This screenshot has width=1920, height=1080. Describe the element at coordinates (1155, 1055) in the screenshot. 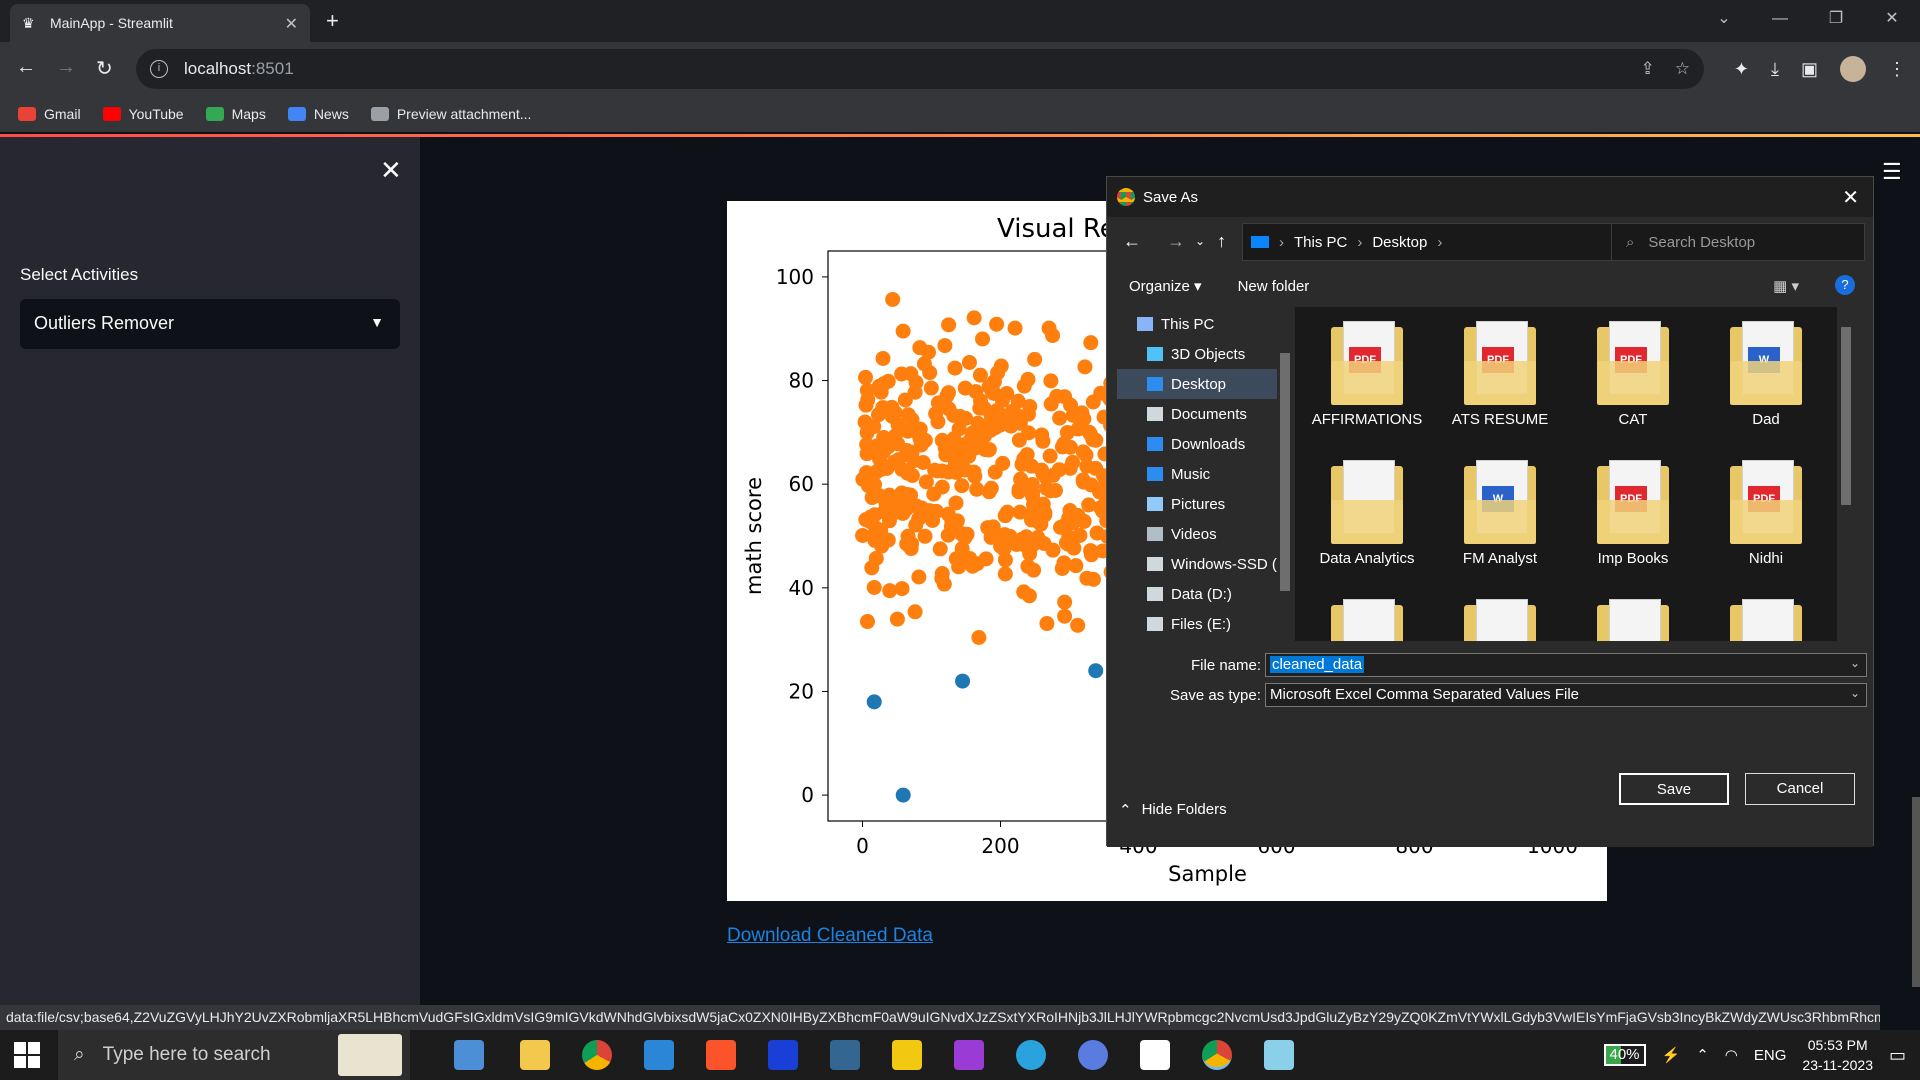

I see `notion-icon` at that location.